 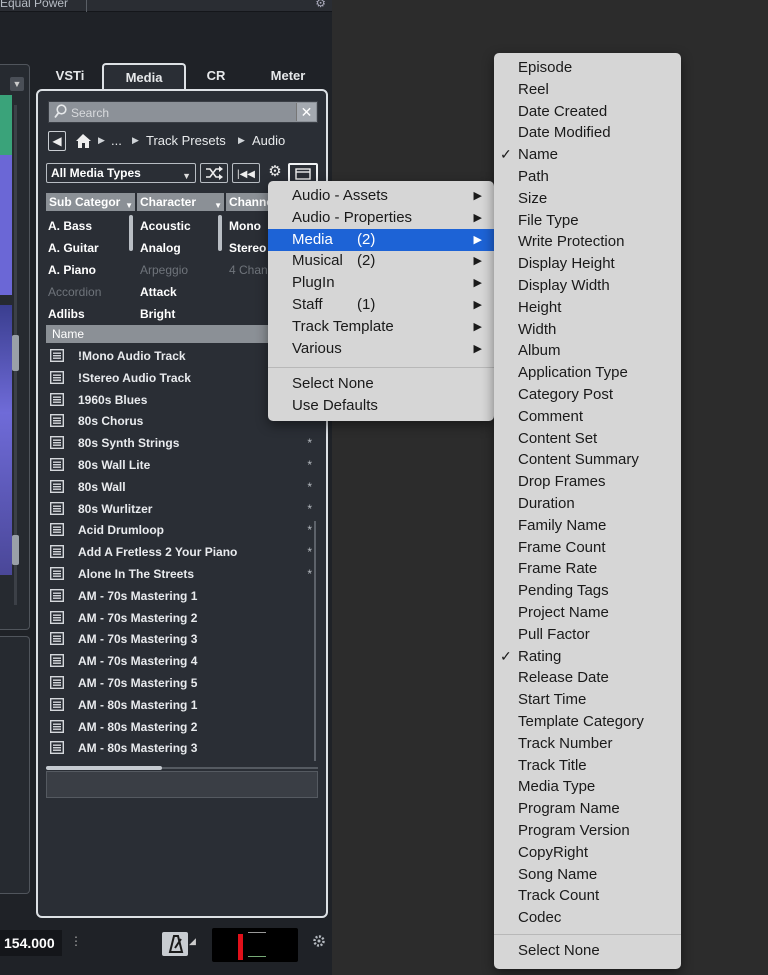 What do you see at coordinates (320, 5) in the screenshot?
I see `gear-icon: ⚙` at bounding box center [320, 5].